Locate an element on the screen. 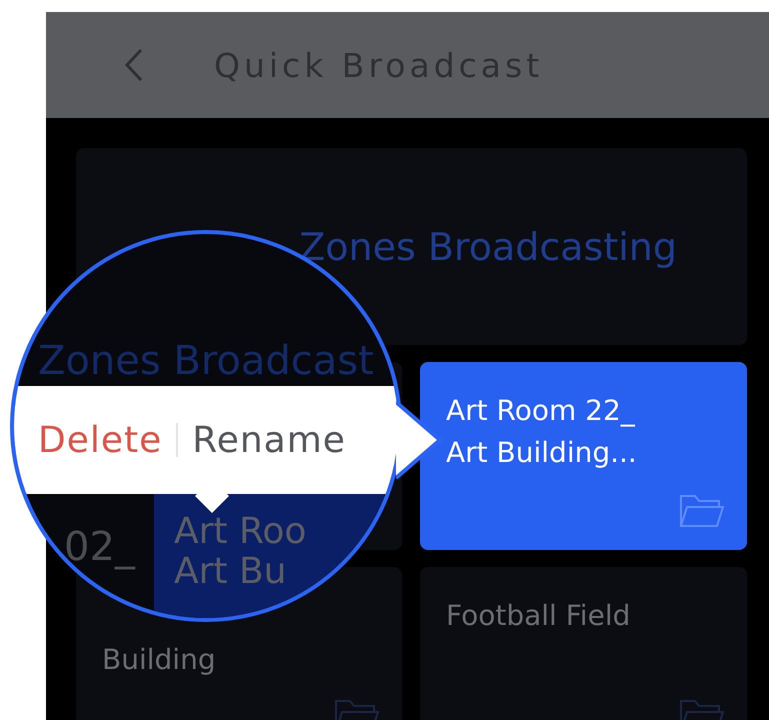 Image resolution: width=769 pixels, height=720 pixels. back-icon is located at coordinates (134, 65).